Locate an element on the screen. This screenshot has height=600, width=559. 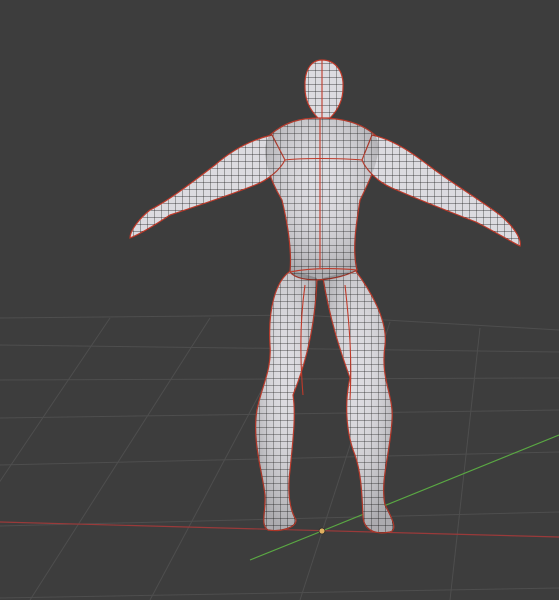
origin-marker is located at coordinates (322, 531).